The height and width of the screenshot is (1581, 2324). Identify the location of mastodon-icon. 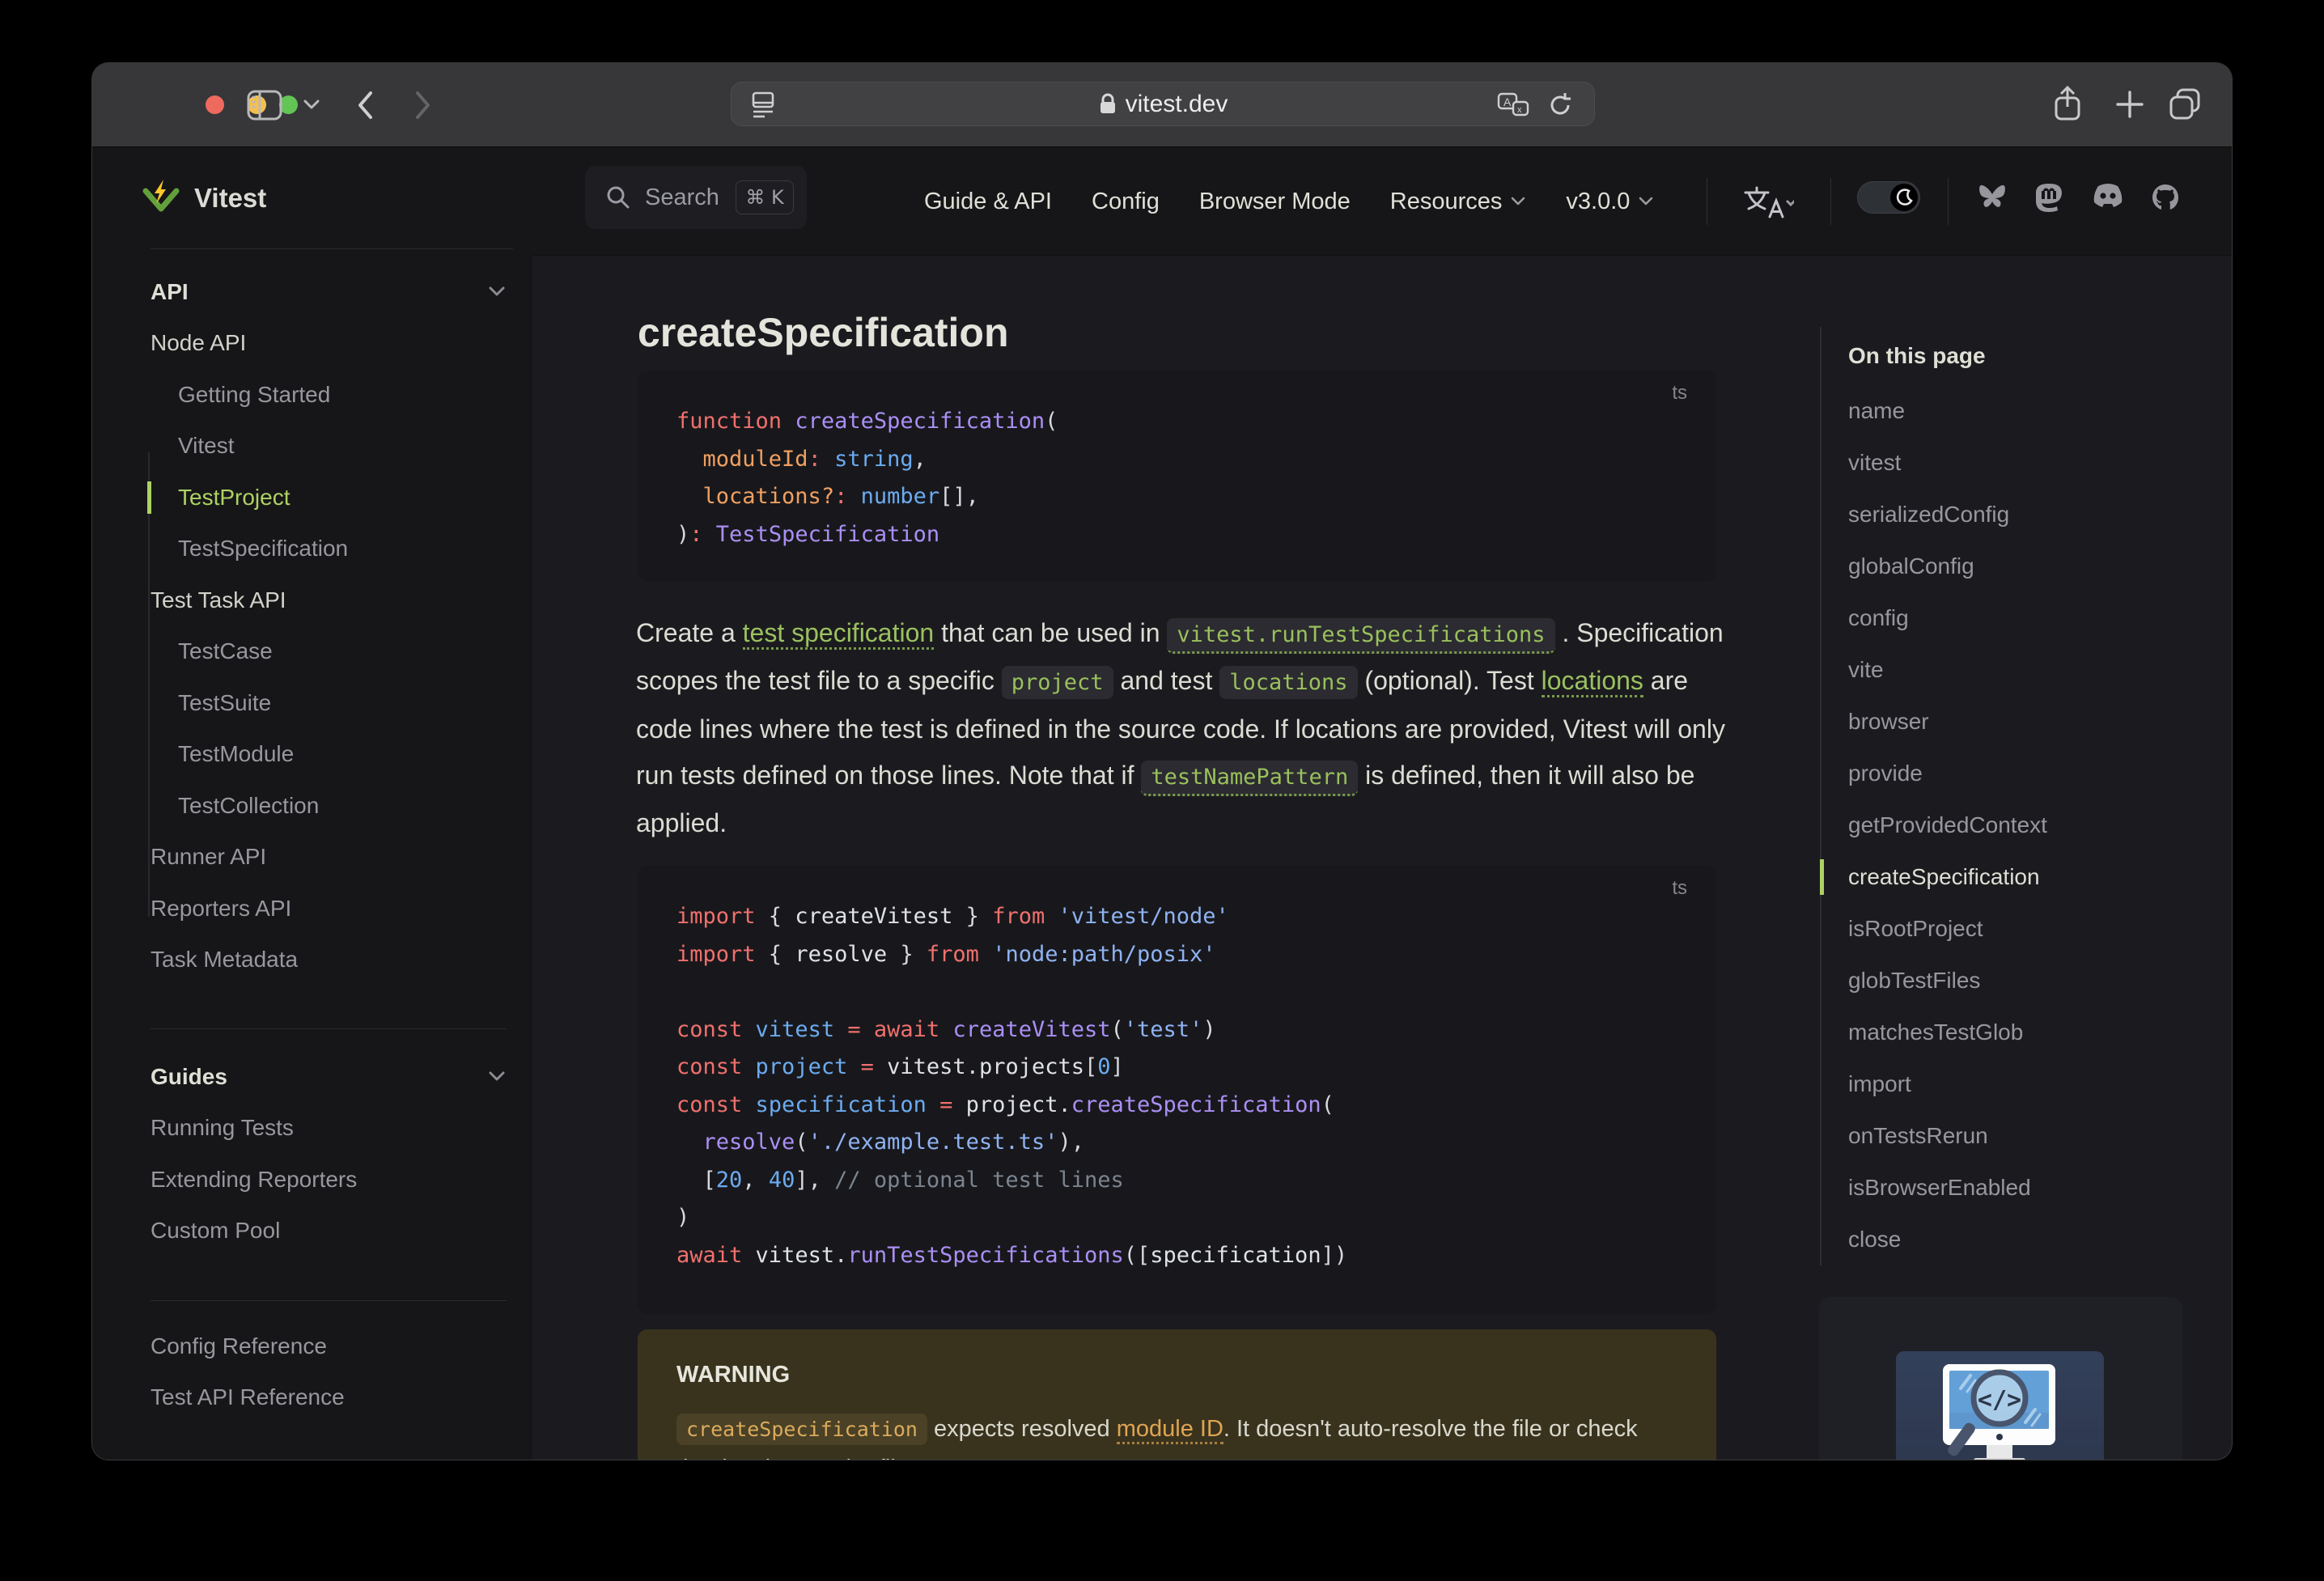
(2049, 200).